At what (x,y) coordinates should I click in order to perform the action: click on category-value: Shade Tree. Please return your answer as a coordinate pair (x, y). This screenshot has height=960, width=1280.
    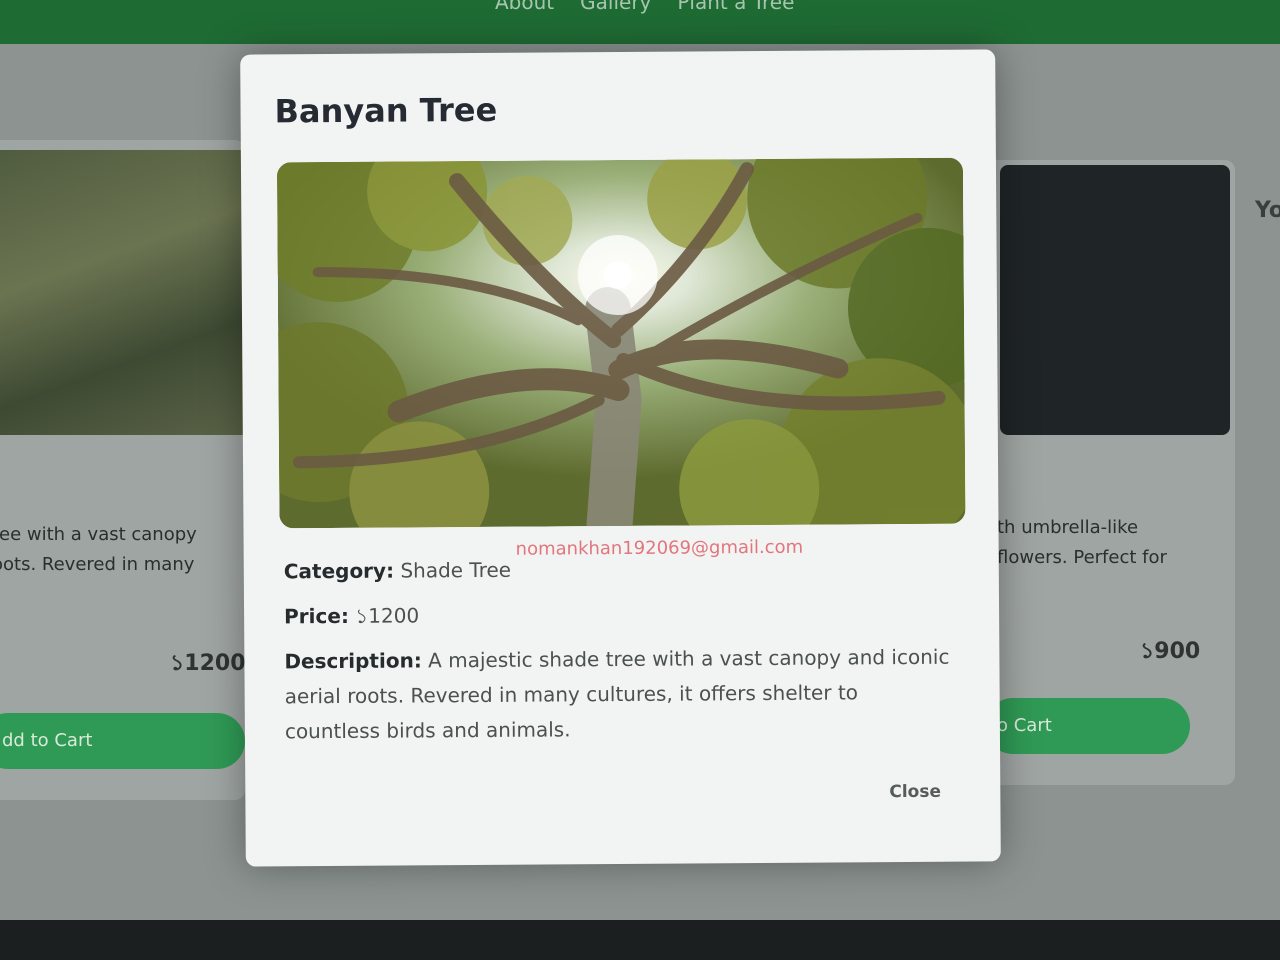
    Looking at the image, I should click on (456, 570).